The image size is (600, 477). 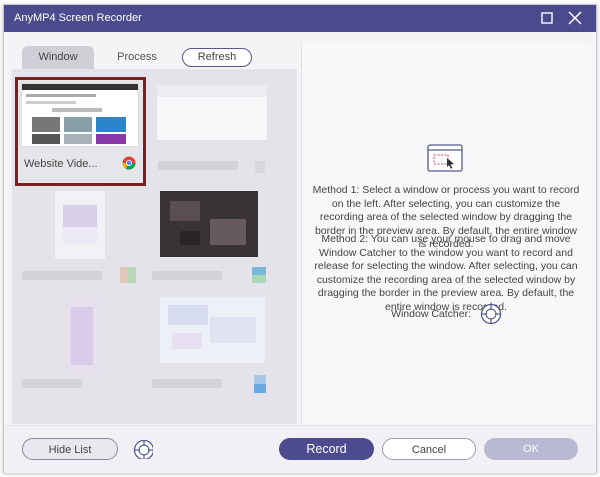 I want to click on cancel-button: Cancel, so click(x=429, y=449).